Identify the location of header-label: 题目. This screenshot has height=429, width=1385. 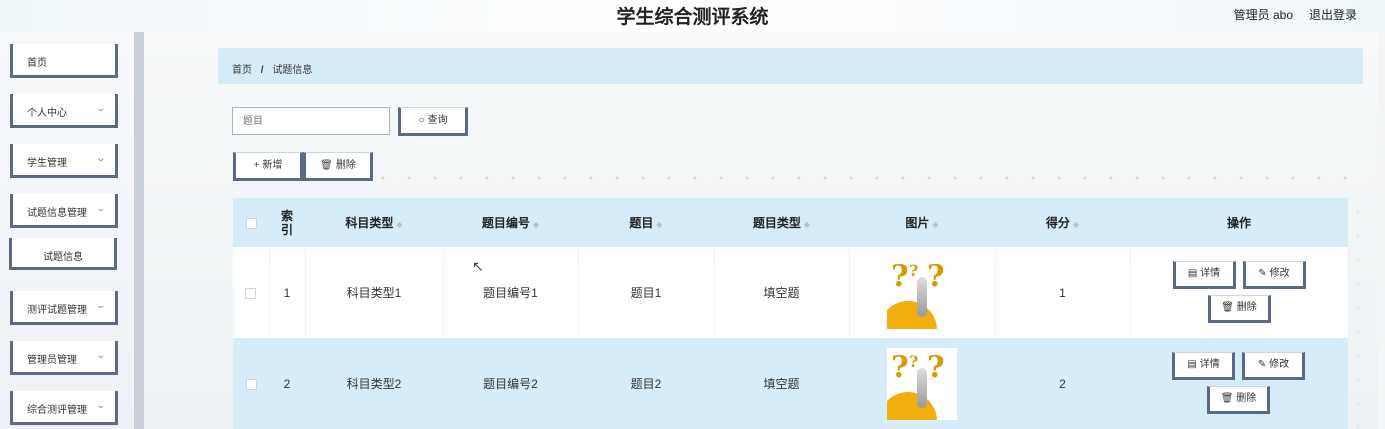
(641, 223).